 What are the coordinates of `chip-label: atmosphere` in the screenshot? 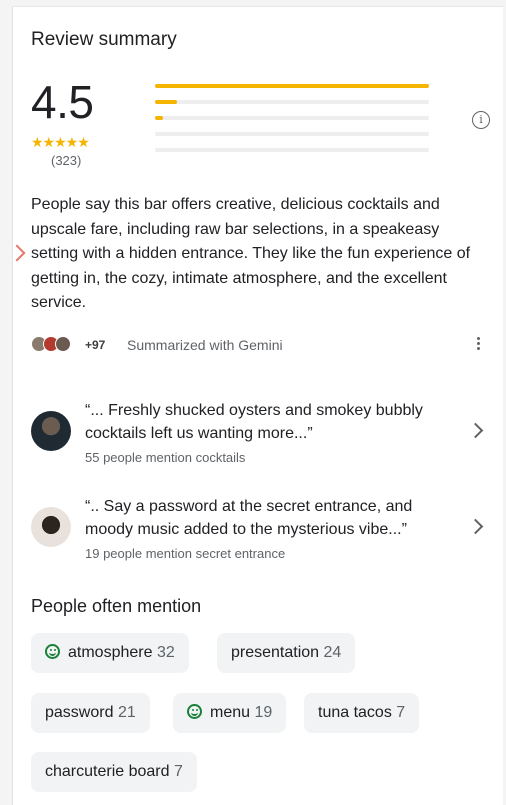 It's located at (110, 652).